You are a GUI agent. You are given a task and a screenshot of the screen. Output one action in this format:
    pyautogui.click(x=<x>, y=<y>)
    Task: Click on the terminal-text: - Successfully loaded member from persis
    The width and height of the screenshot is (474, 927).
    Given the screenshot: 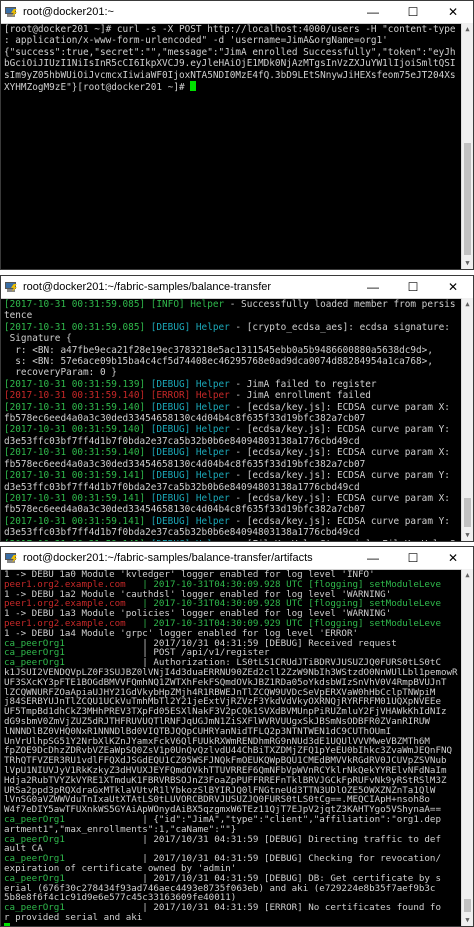 What is the action you would take?
    pyautogui.click(x=340, y=304)
    